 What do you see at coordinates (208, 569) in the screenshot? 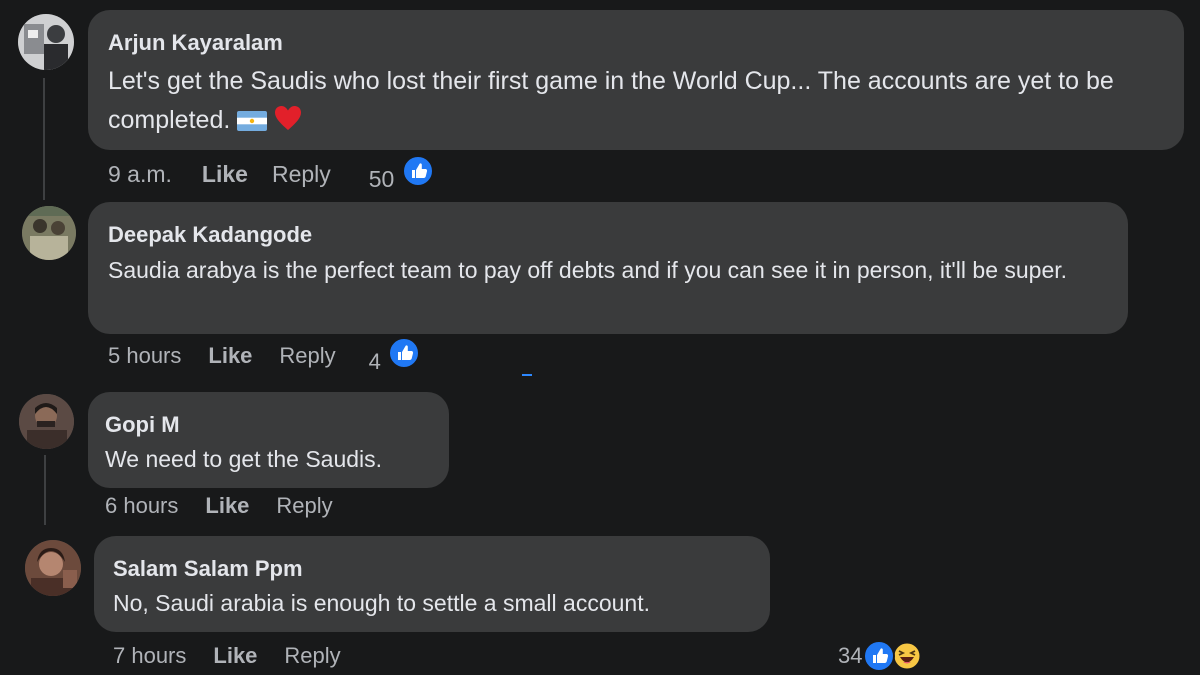
I see `comment-author: Salam Salam Ppm` at bounding box center [208, 569].